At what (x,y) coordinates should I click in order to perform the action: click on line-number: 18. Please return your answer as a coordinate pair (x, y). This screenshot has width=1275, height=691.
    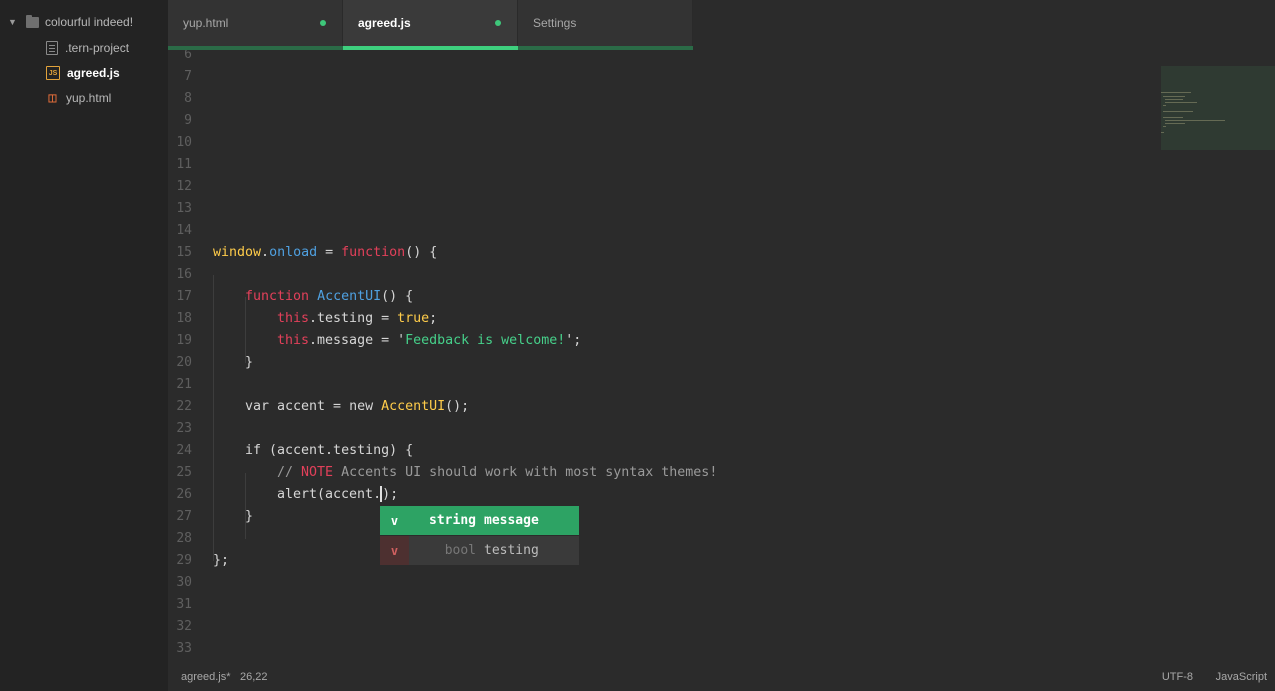
    Looking at the image, I should click on (184, 318).